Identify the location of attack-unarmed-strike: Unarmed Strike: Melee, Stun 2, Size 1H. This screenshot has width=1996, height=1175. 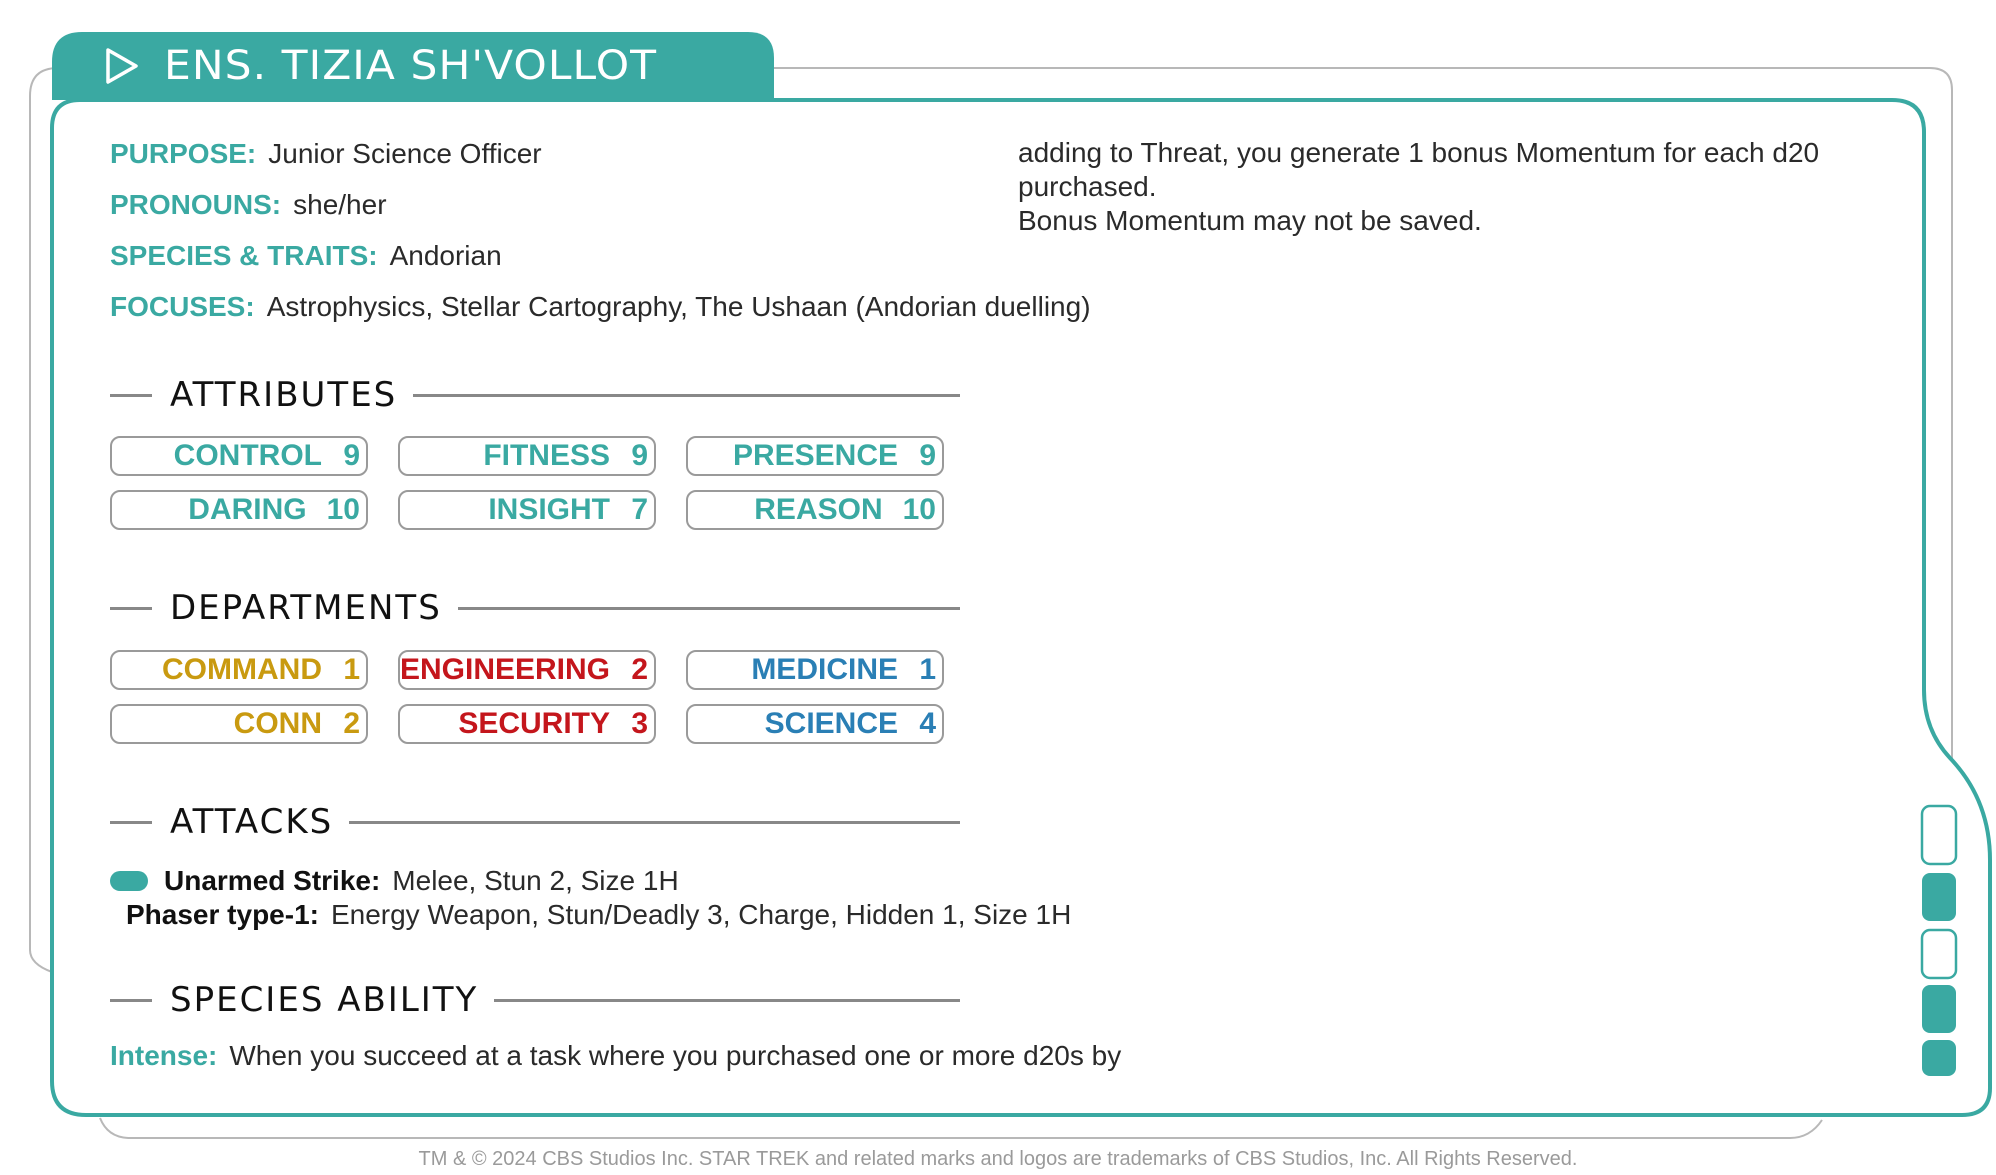
(540, 881).